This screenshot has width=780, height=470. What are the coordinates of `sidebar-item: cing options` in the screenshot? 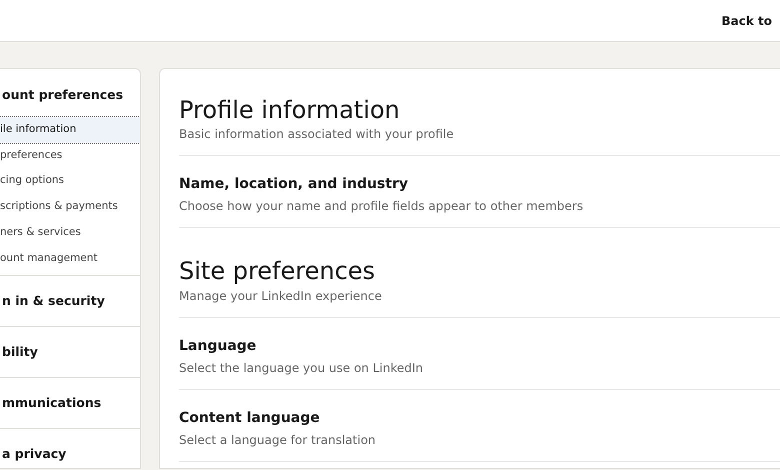 It's located at (70, 181).